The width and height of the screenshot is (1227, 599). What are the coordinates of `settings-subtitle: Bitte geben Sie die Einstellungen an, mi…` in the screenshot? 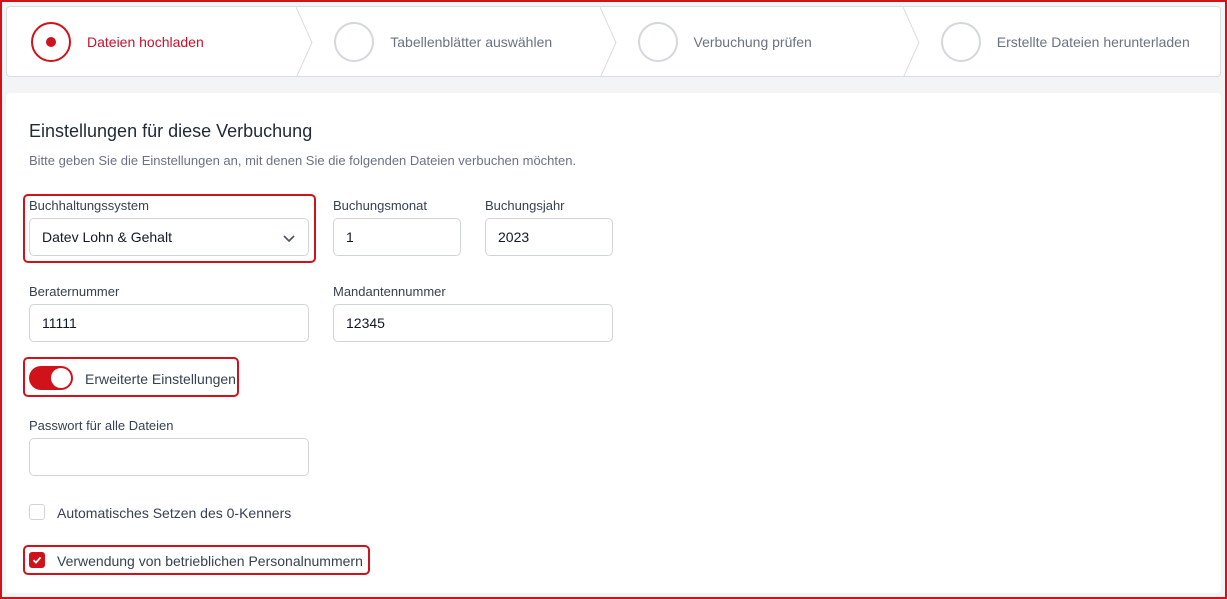 It's located at (303, 160).